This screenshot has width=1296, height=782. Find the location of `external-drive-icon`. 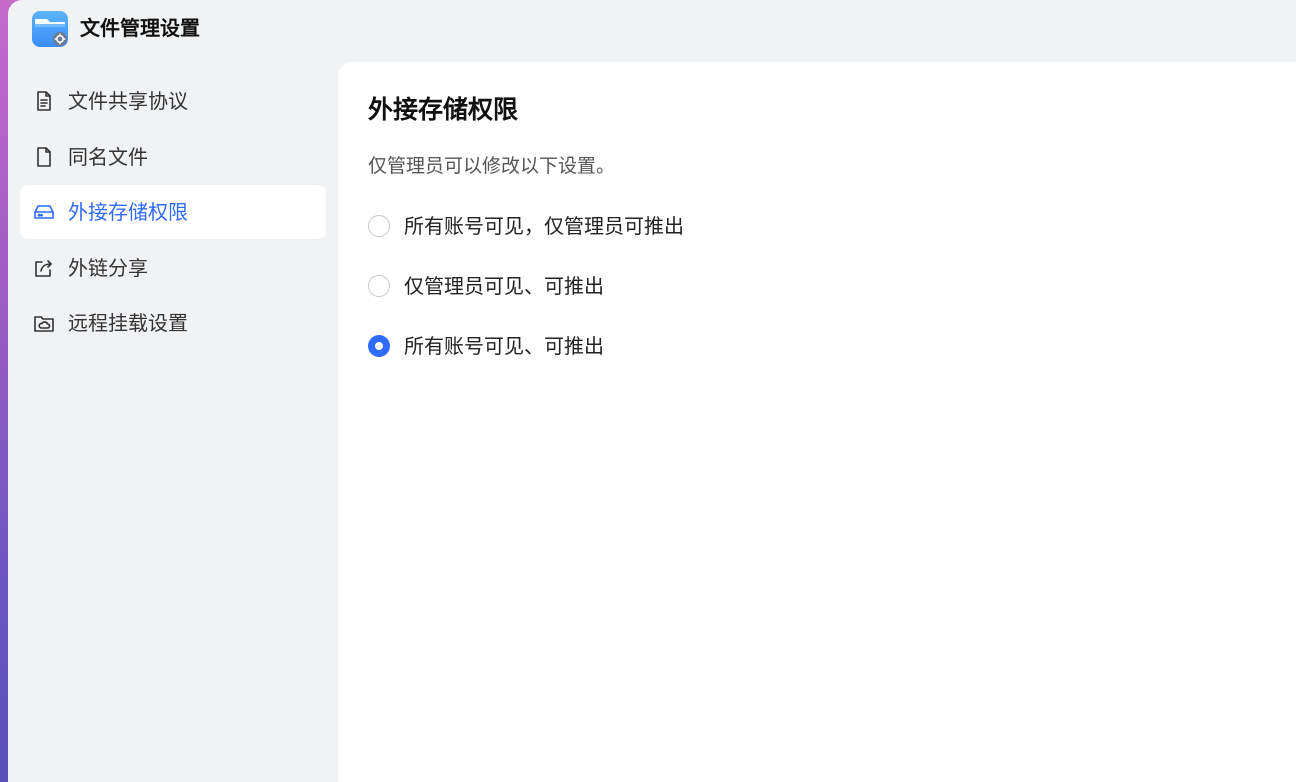

external-drive-icon is located at coordinates (44, 212).